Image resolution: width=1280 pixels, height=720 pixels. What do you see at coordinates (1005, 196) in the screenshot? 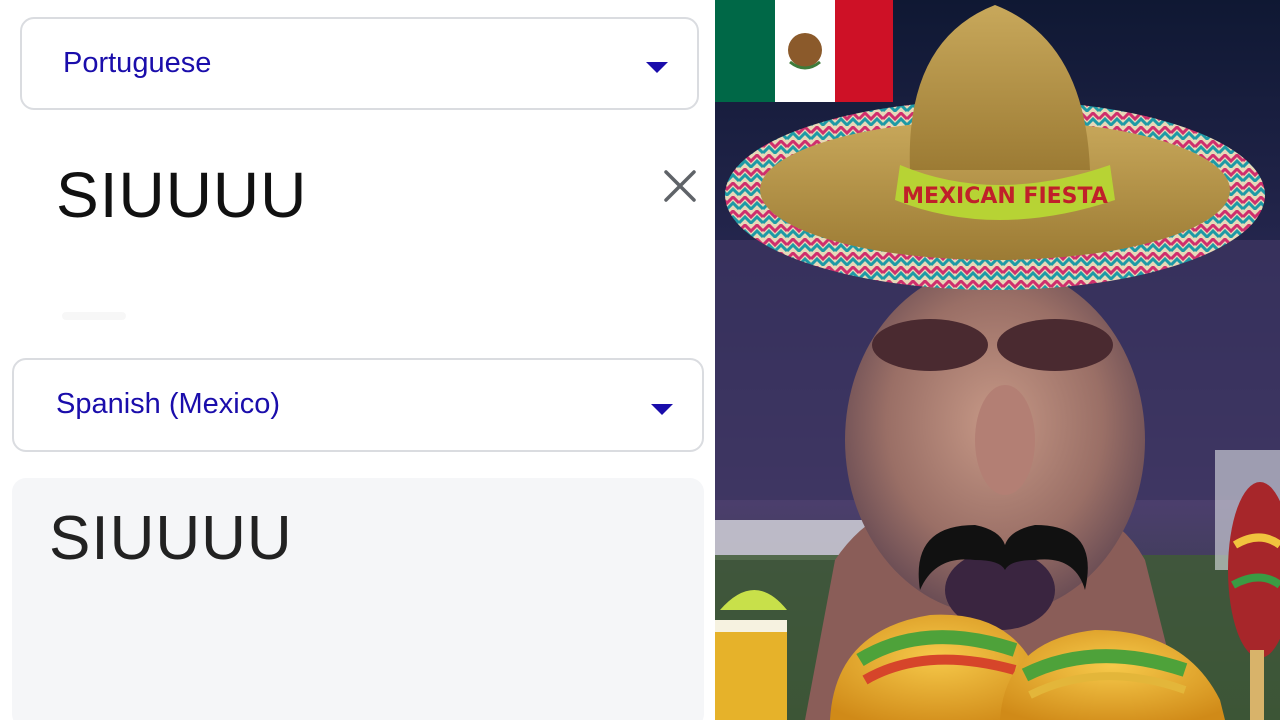
I see `hat-band-text: MEXICAN FIESTA` at bounding box center [1005, 196].